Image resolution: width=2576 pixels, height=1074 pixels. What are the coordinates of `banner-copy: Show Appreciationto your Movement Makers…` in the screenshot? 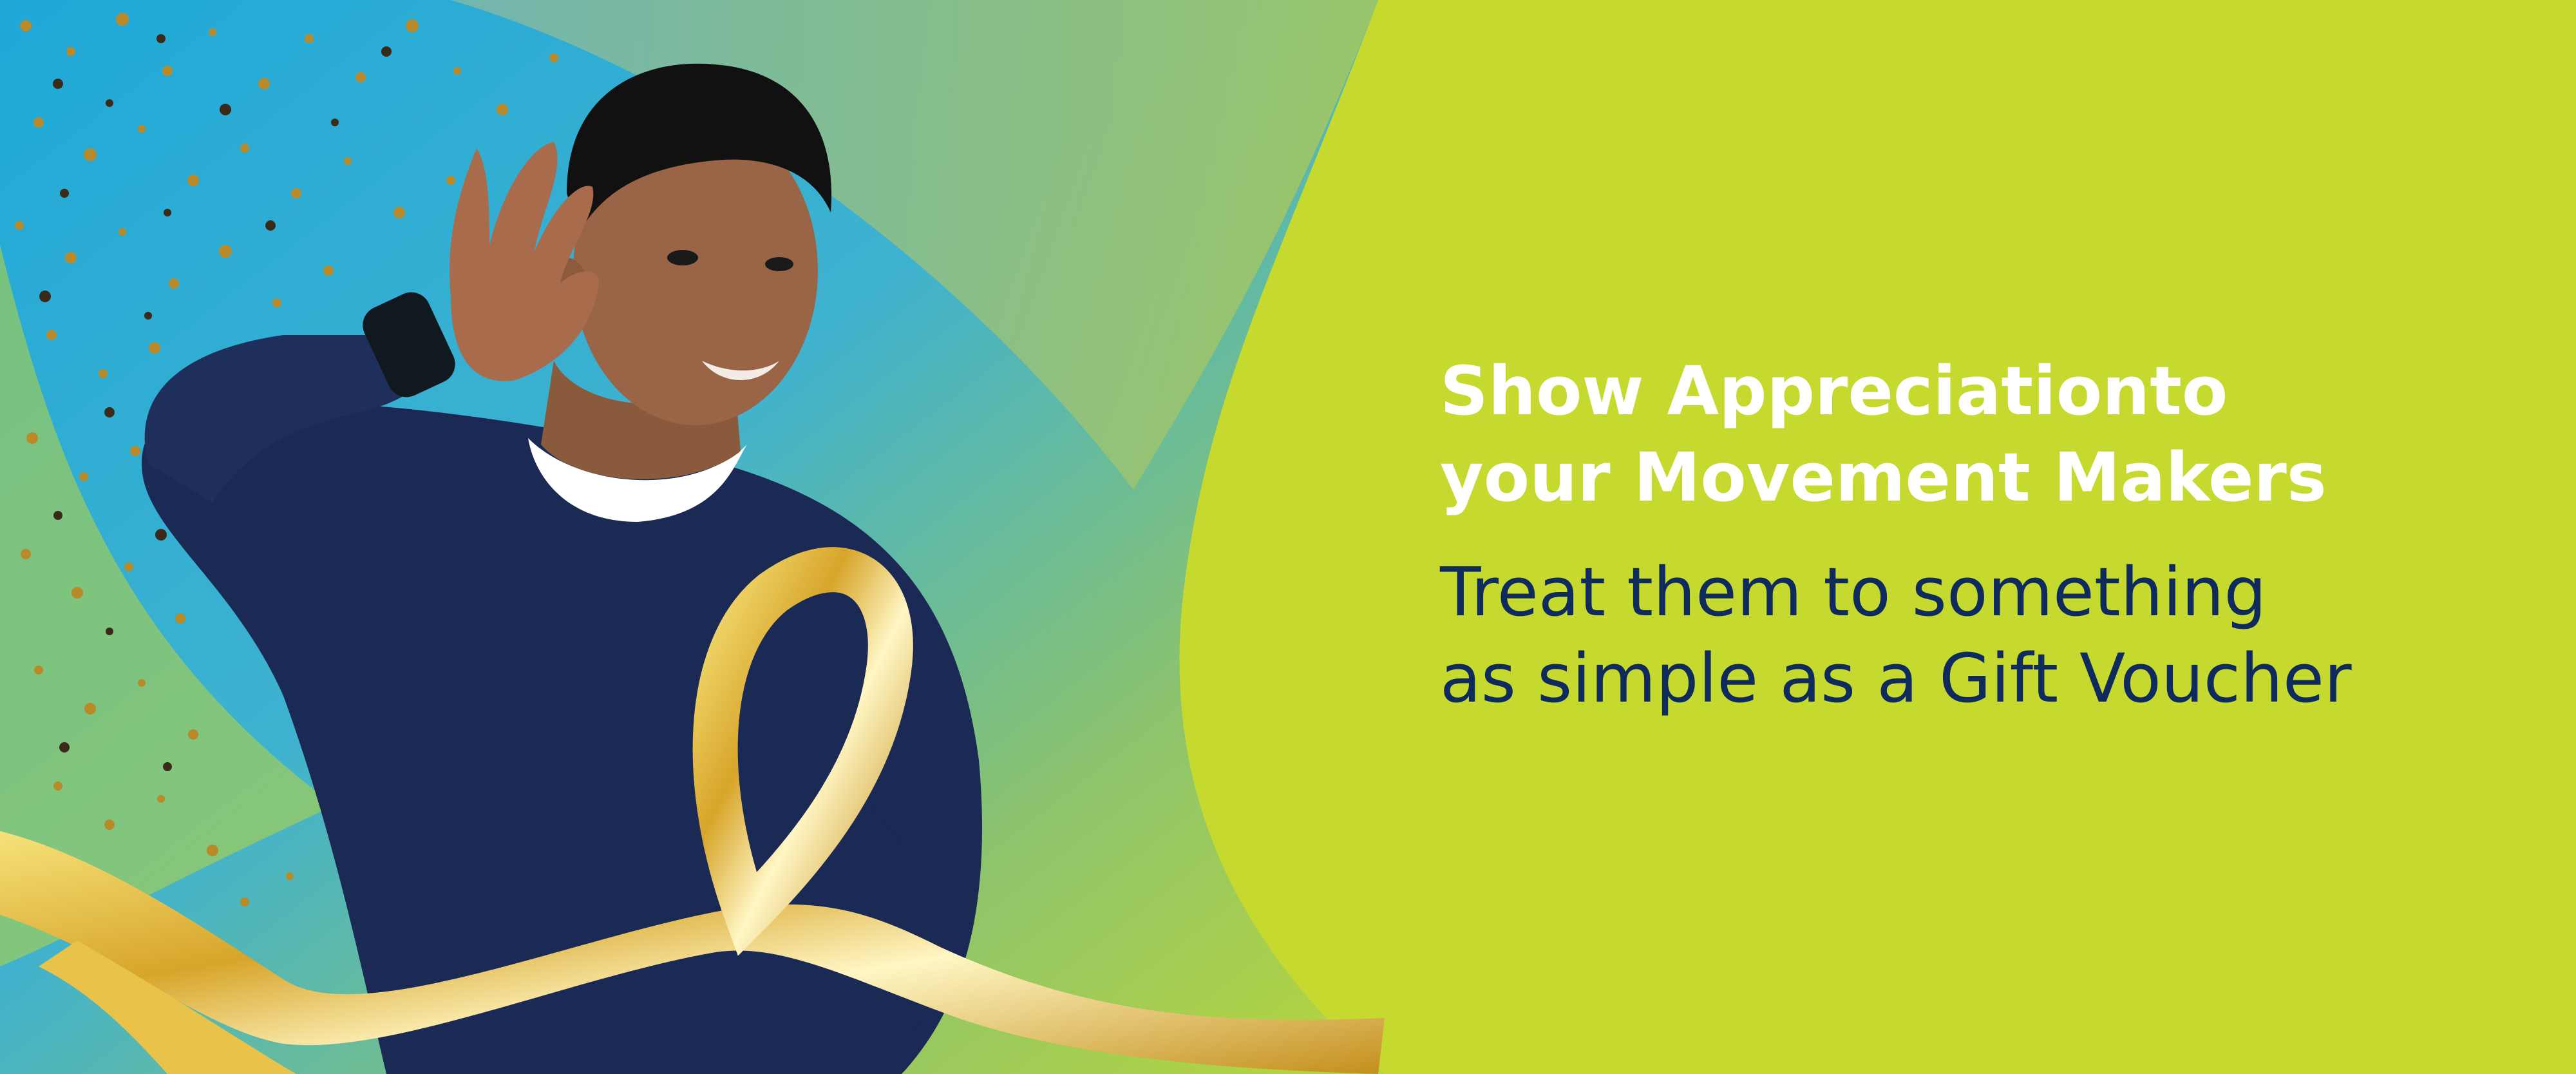 It's located at (1987, 535).